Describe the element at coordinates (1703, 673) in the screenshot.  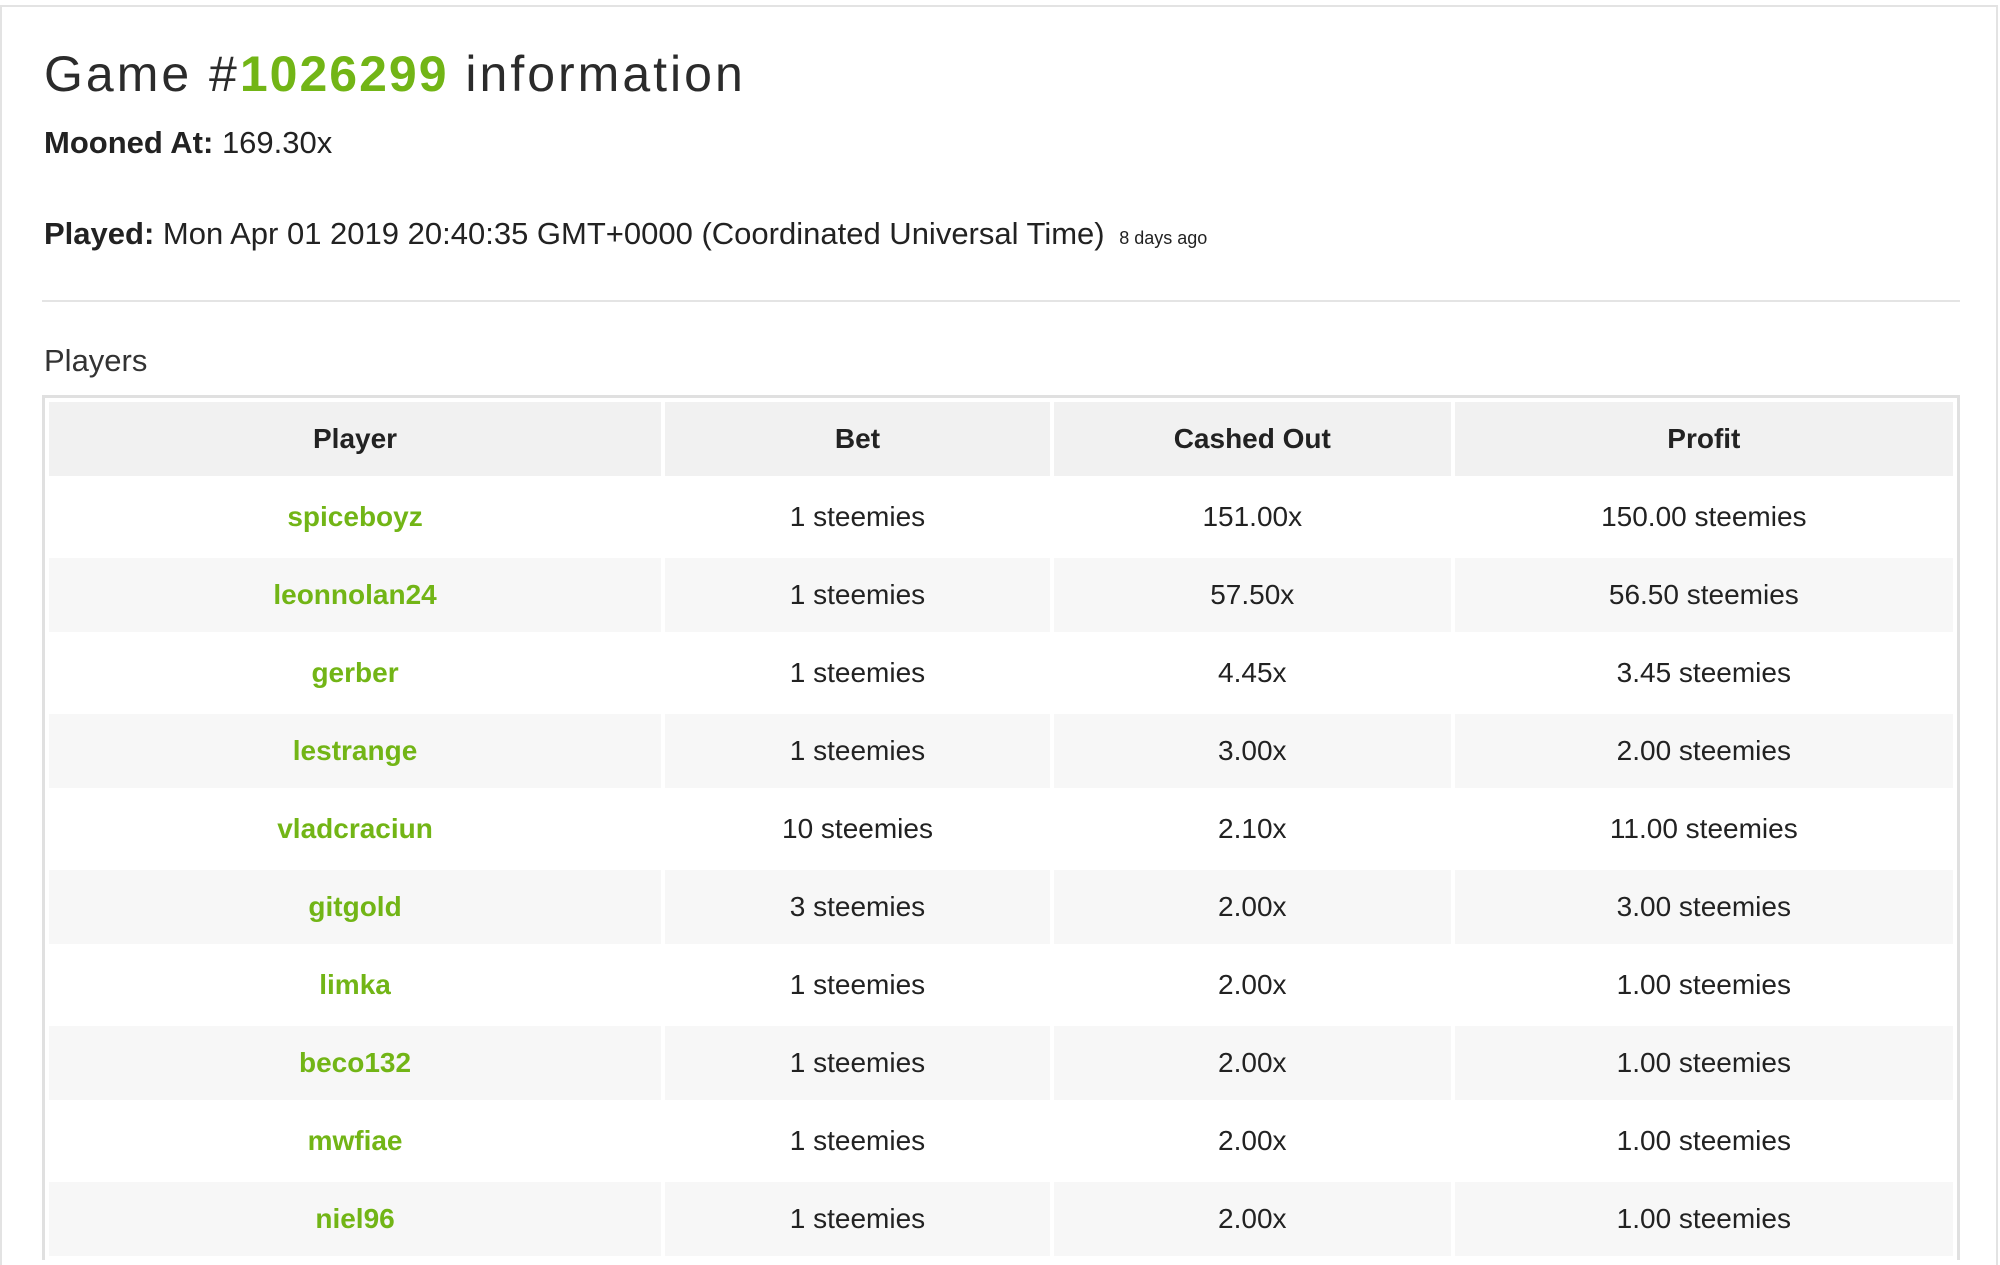
I see `profit-cell: 3.45 steemies` at that location.